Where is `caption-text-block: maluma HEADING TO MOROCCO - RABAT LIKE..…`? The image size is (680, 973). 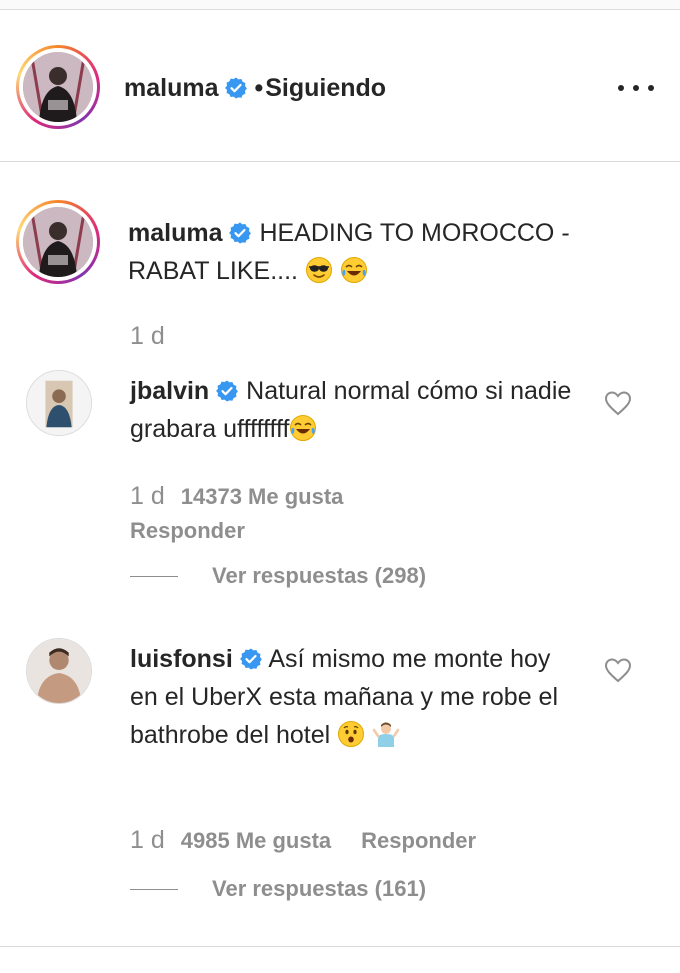 caption-text-block: maluma HEADING TO MOROCCO - RABAT LIKE..… is located at coordinates (378, 252).